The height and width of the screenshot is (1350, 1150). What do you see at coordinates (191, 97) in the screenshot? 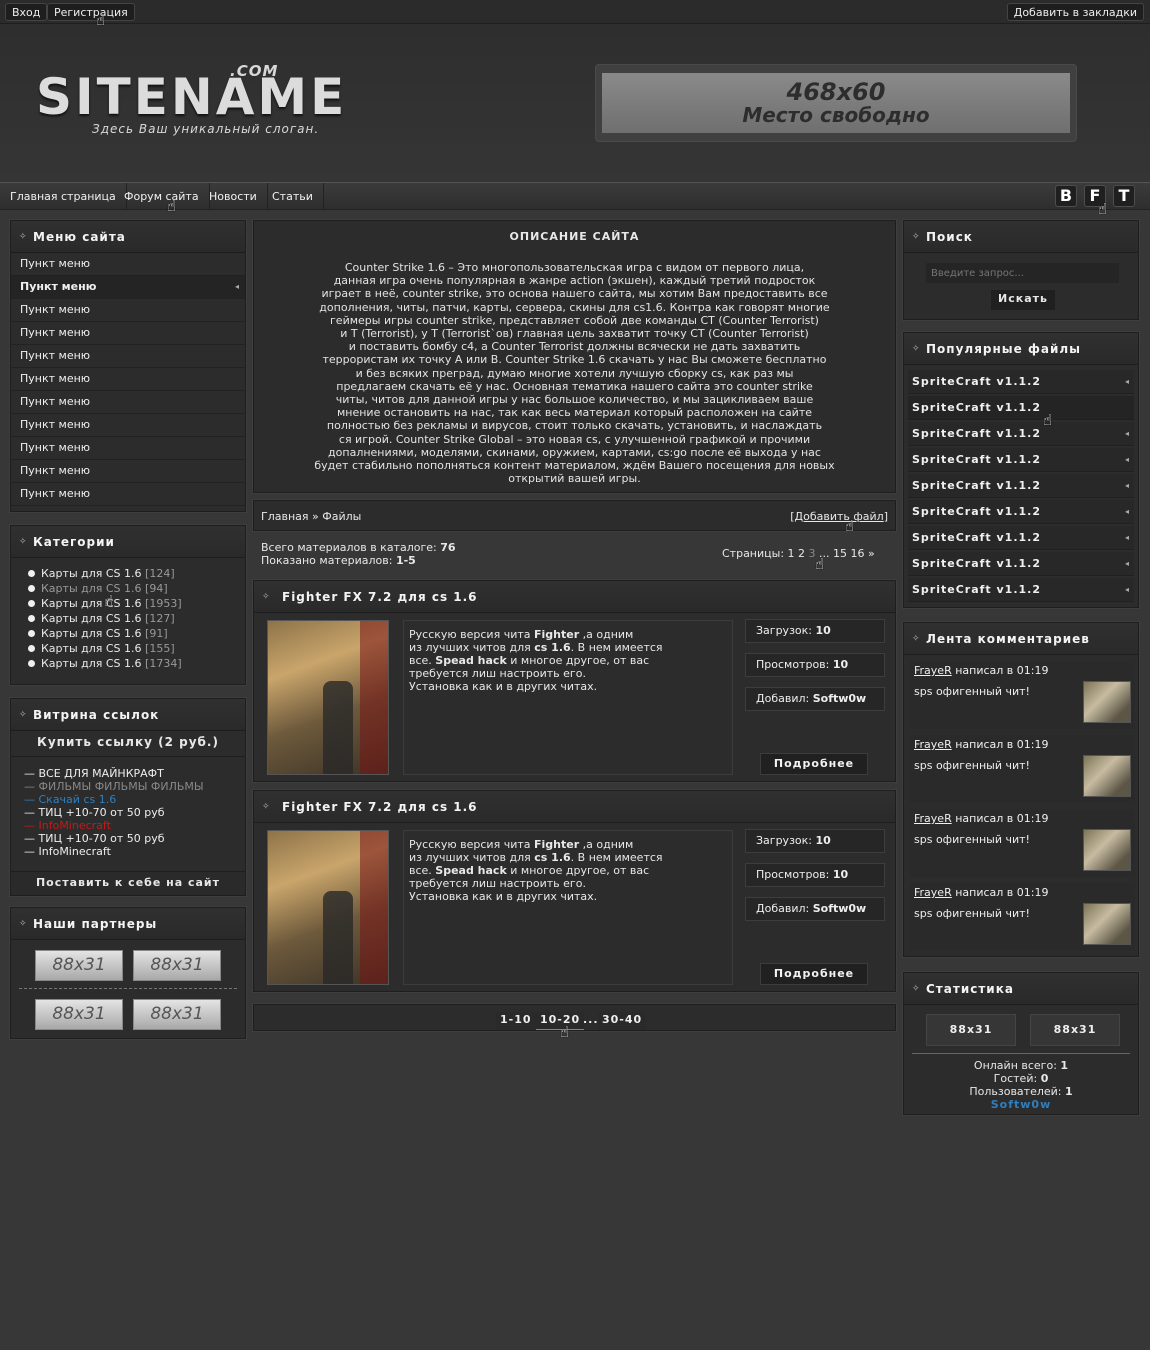
I see `site-logo: SITENAME` at bounding box center [191, 97].